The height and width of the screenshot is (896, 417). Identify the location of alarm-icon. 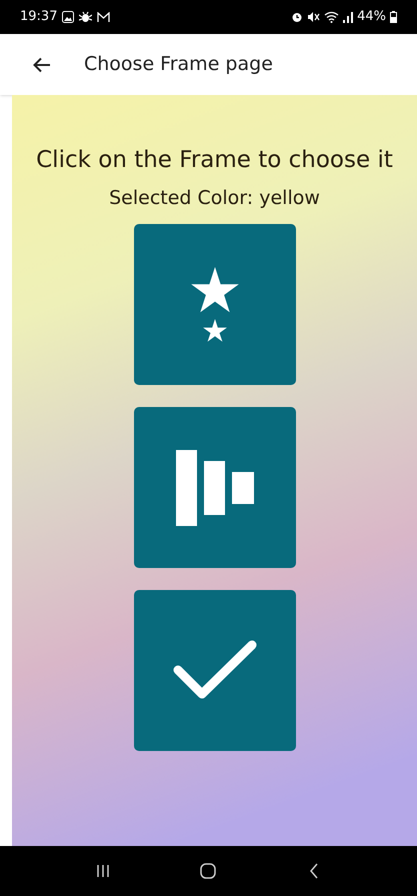
(297, 17).